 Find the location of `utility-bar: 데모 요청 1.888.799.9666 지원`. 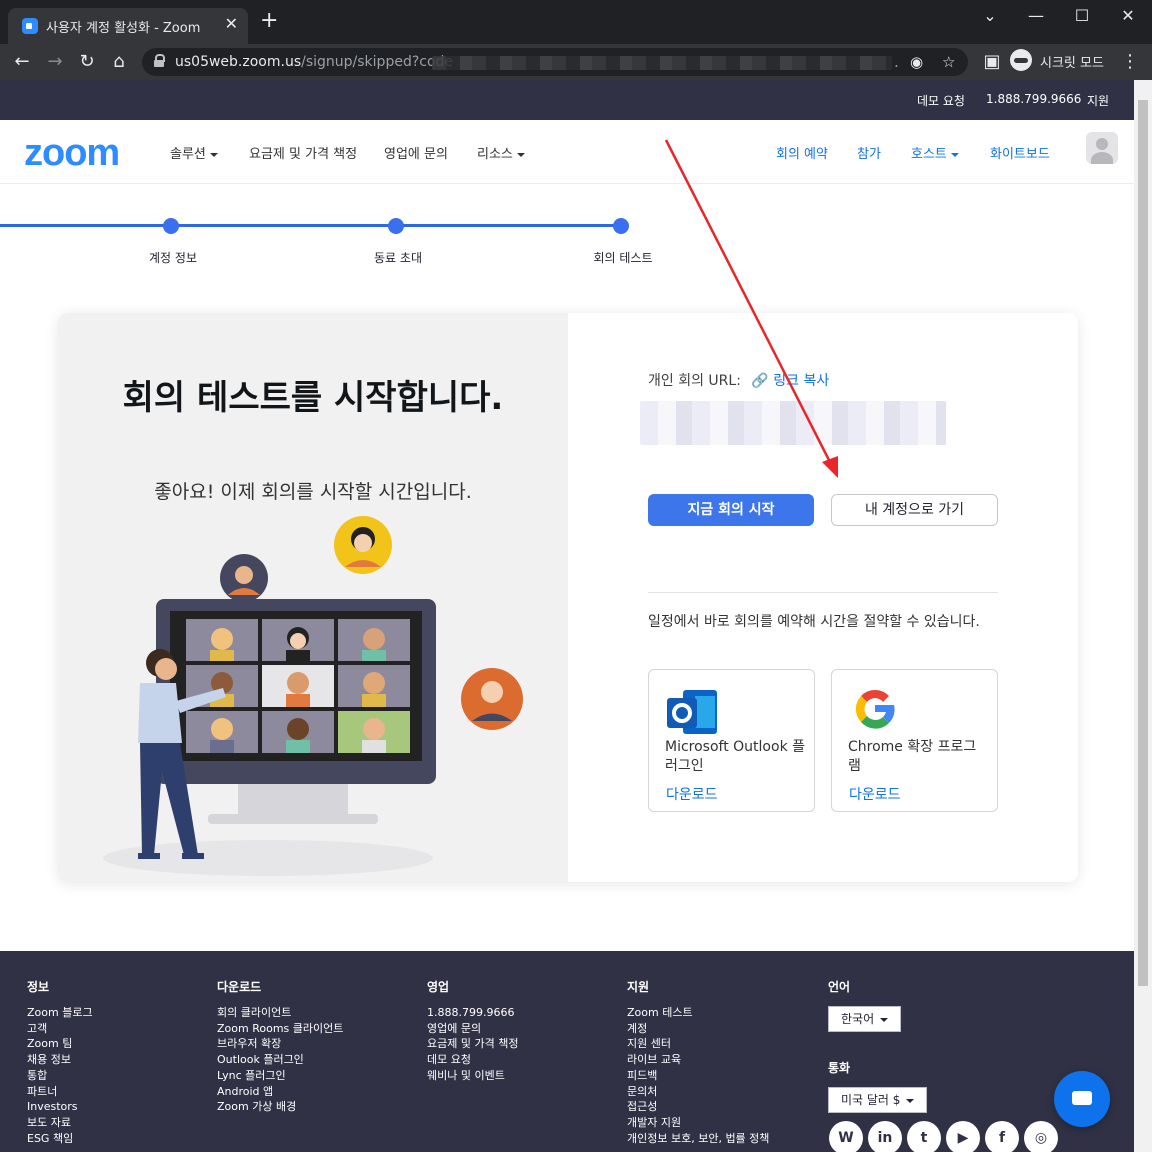

utility-bar: 데모 요청 1.888.799.9666 지원 is located at coordinates (567, 100).